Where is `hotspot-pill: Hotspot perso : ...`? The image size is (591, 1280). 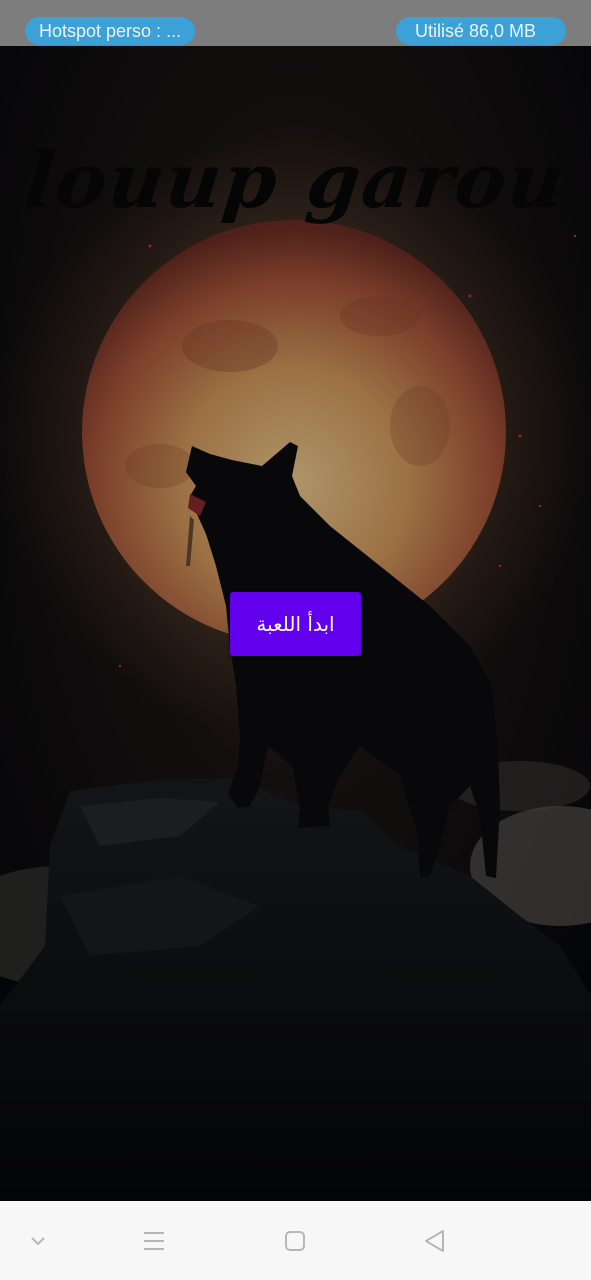 hotspot-pill: Hotspot perso : ... is located at coordinates (110, 31).